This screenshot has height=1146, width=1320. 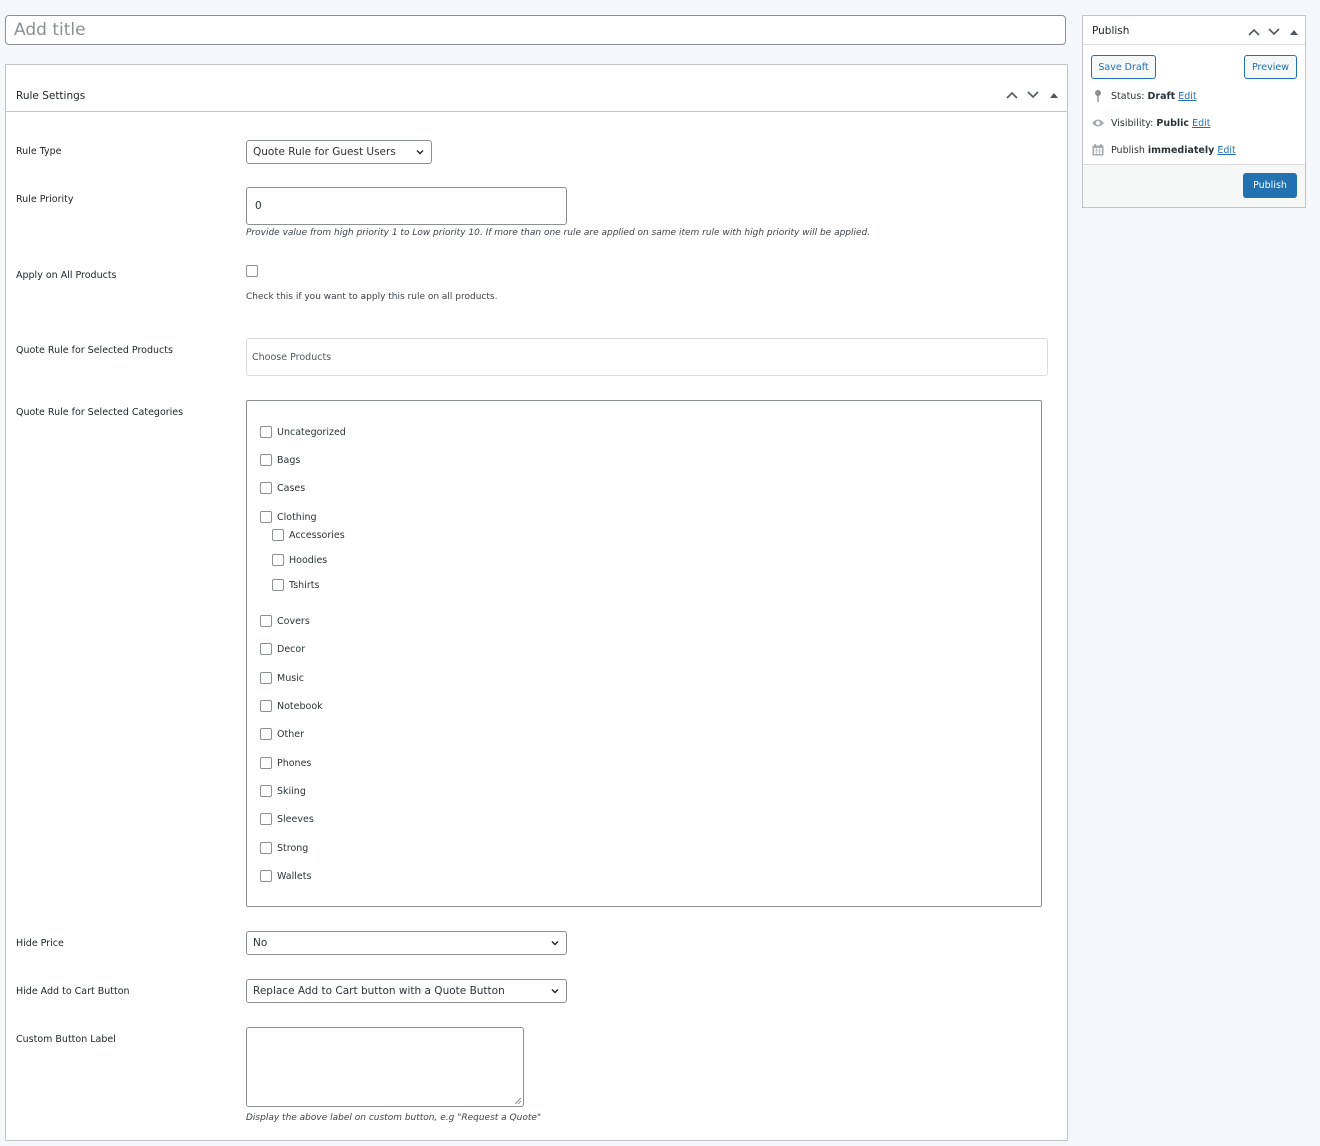 What do you see at coordinates (536, 88) in the screenshot?
I see `metabox-header: Rule Settings` at bounding box center [536, 88].